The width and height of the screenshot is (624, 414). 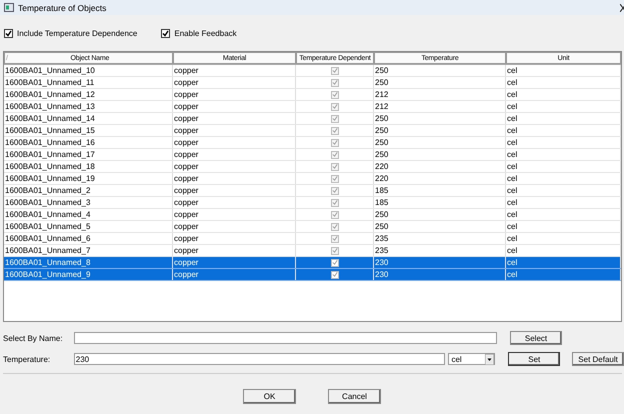 What do you see at coordinates (88, 262) in the screenshot?
I see `table-cell: 1600BA01_Unnamed_8` at bounding box center [88, 262].